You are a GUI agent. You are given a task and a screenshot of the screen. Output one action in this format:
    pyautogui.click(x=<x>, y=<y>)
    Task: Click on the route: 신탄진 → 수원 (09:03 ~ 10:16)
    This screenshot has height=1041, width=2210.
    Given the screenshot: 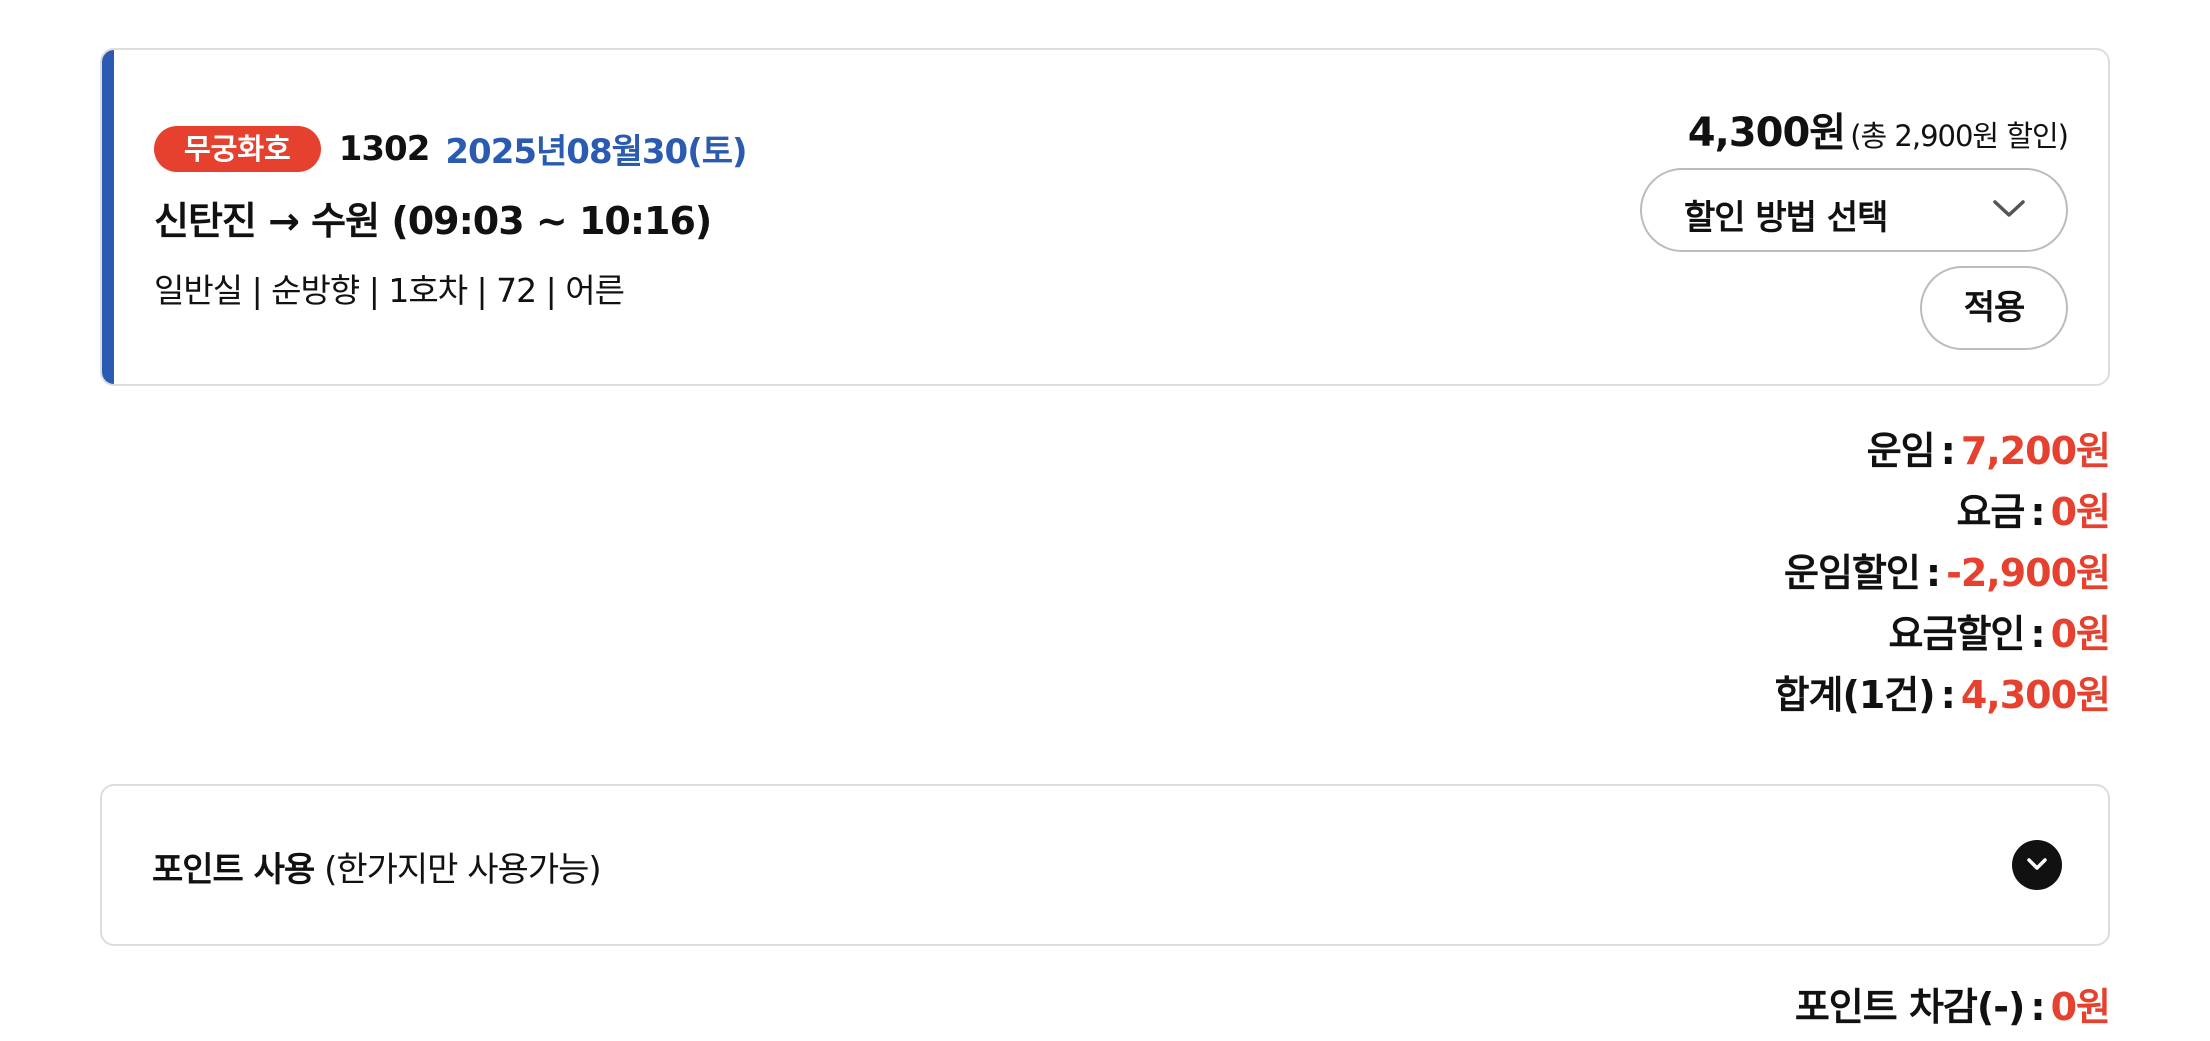 What is the action you would take?
    pyautogui.click(x=433, y=221)
    